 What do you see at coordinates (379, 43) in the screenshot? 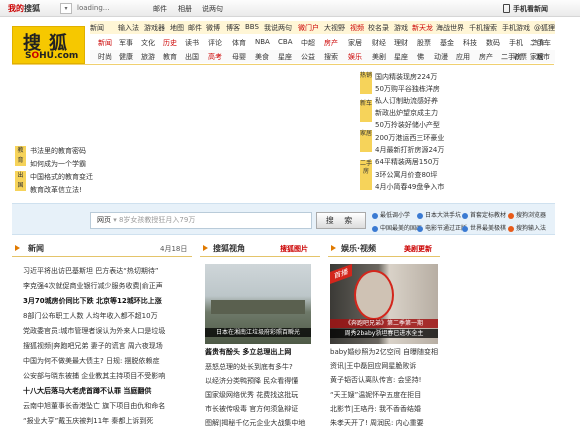
I see `nav-item: 财经` at bounding box center [379, 43].